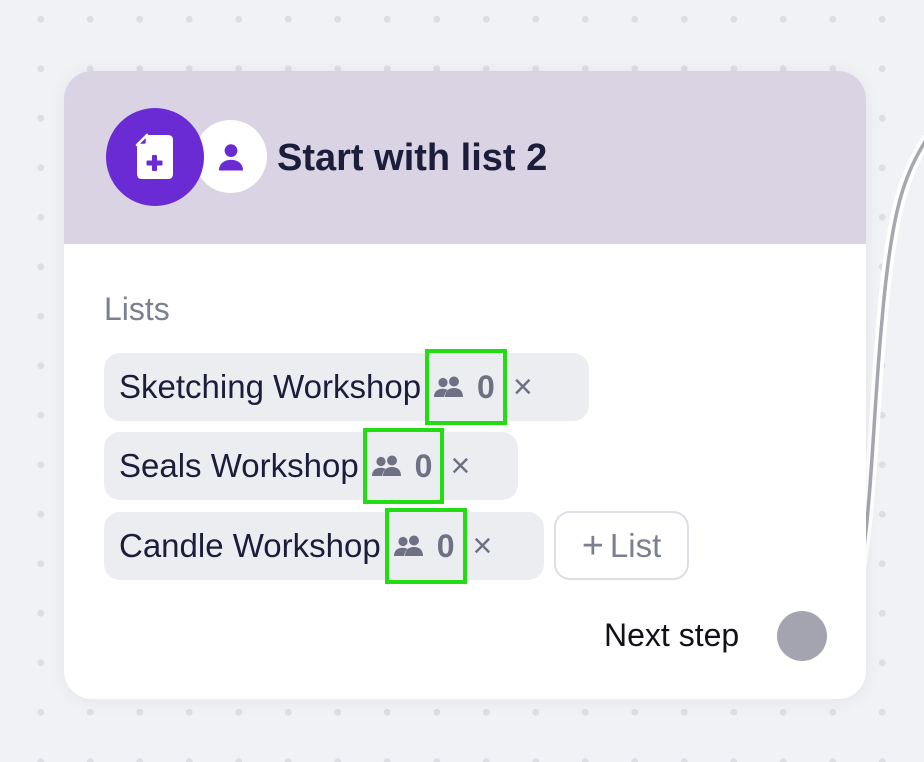  Describe the element at coordinates (270, 386) in the screenshot. I see `list-chip-name: Sketching Workshop` at that location.